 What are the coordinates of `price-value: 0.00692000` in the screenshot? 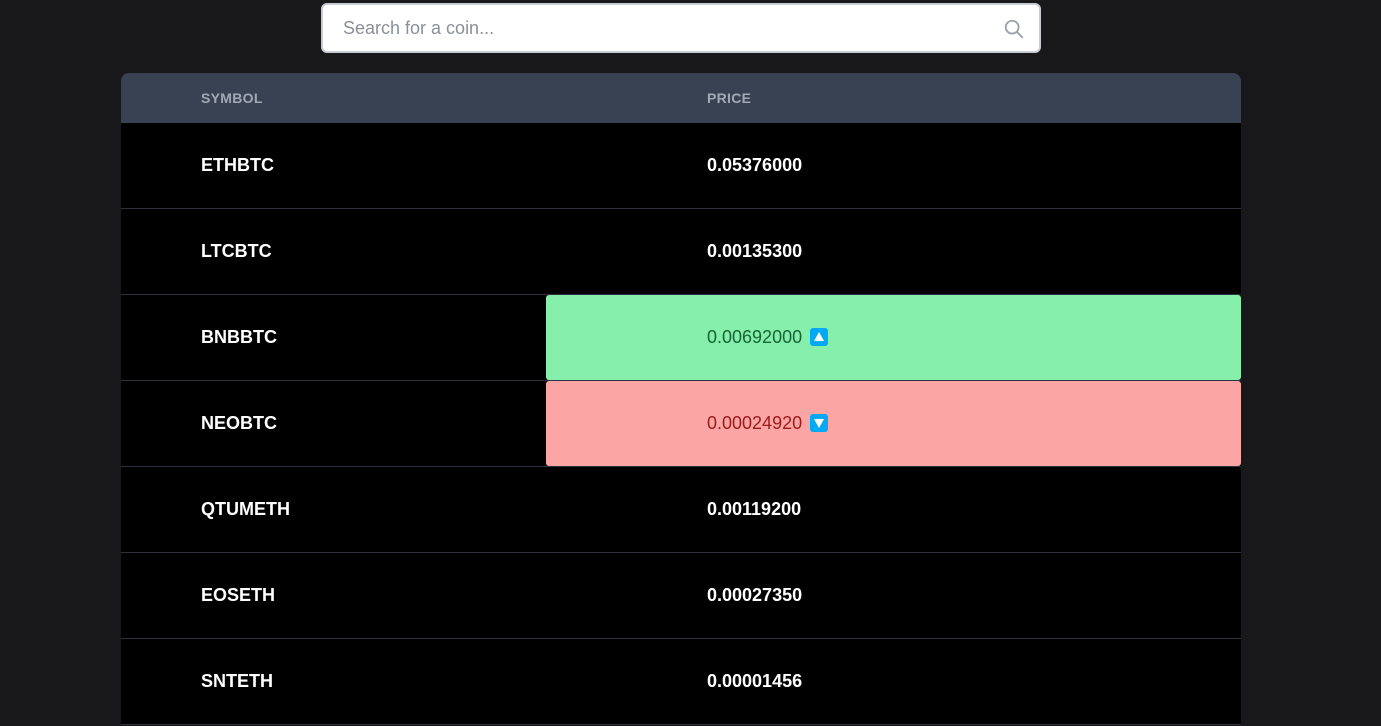 It's located at (755, 337).